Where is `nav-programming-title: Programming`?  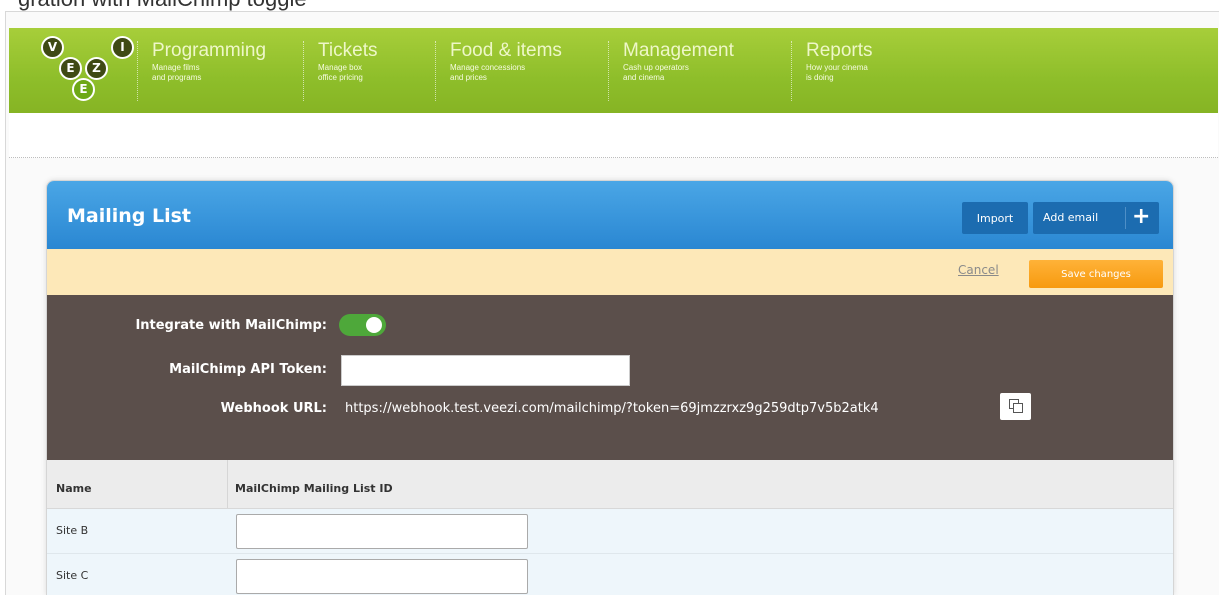
nav-programming-title: Programming is located at coordinates (209, 50).